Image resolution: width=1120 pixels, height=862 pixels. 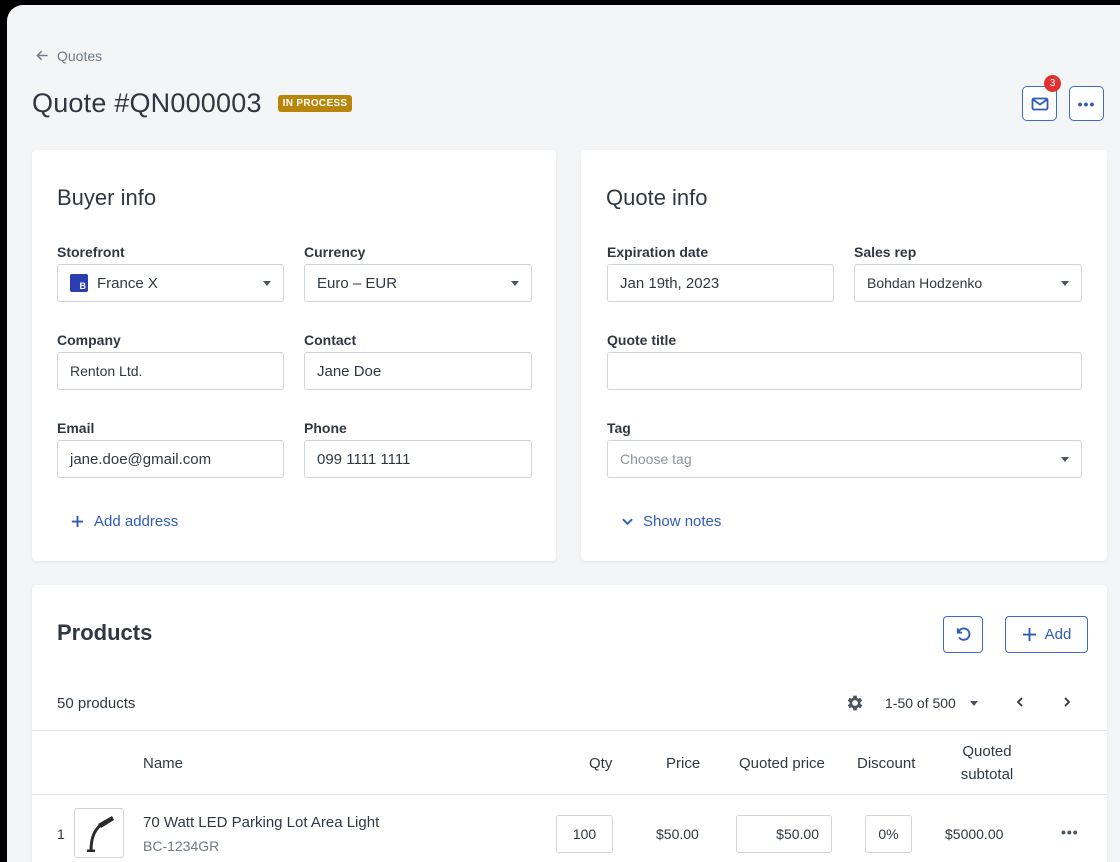 I want to click on quoted-subtotal-value: $5000.00, so click(x=974, y=834).